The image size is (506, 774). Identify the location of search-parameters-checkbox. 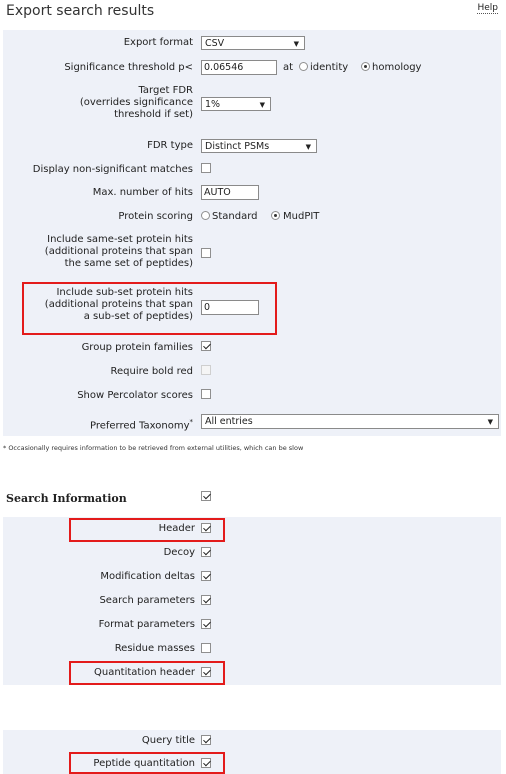
(206, 600).